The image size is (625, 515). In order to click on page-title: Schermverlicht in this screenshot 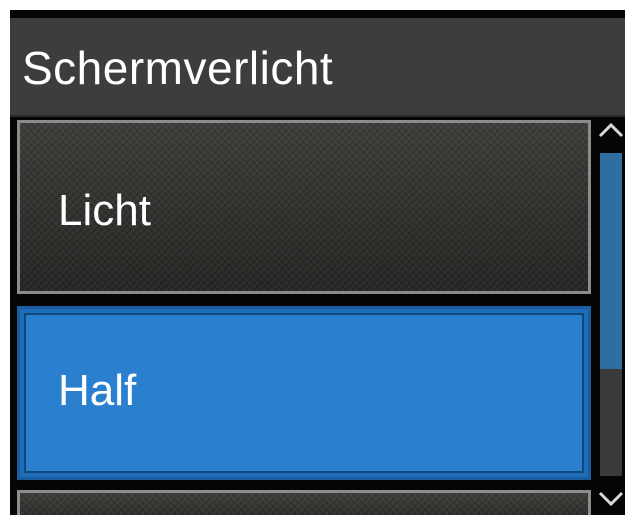, I will do `click(178, 68)`.